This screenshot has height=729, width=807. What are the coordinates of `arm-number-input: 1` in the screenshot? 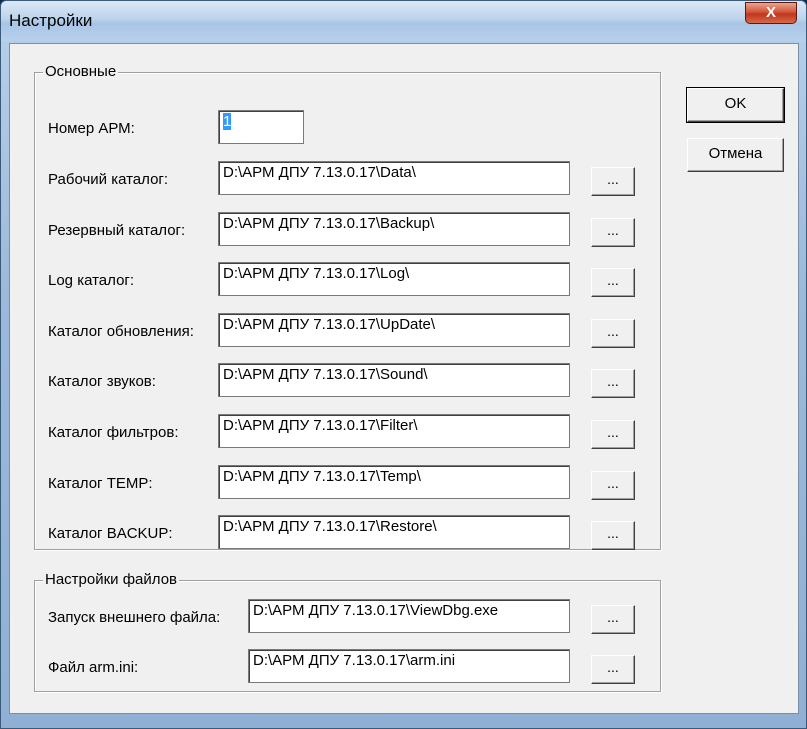 It's located at (261, 127).